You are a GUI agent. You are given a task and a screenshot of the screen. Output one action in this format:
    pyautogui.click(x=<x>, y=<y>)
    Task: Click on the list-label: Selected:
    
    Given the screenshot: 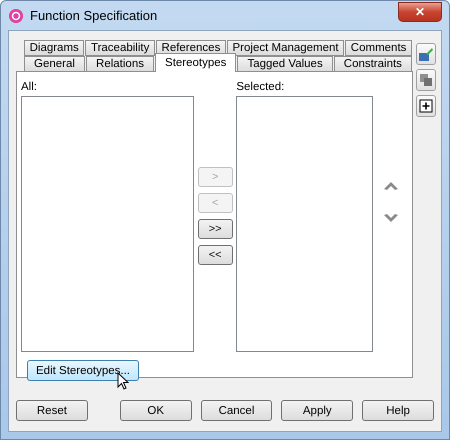 What is the action you would take?
    pyautogui.click(x=261, y=88)
    